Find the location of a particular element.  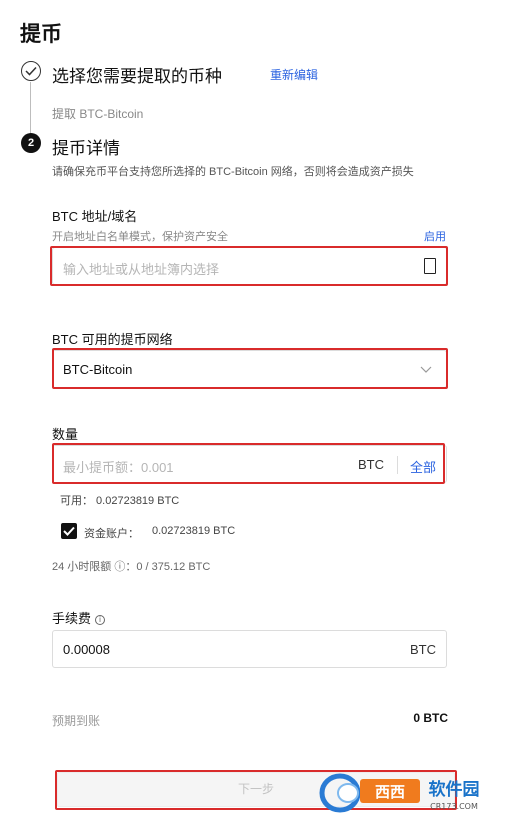

network-select: BTC-Bitcoin is located at coordinates (249, 369).